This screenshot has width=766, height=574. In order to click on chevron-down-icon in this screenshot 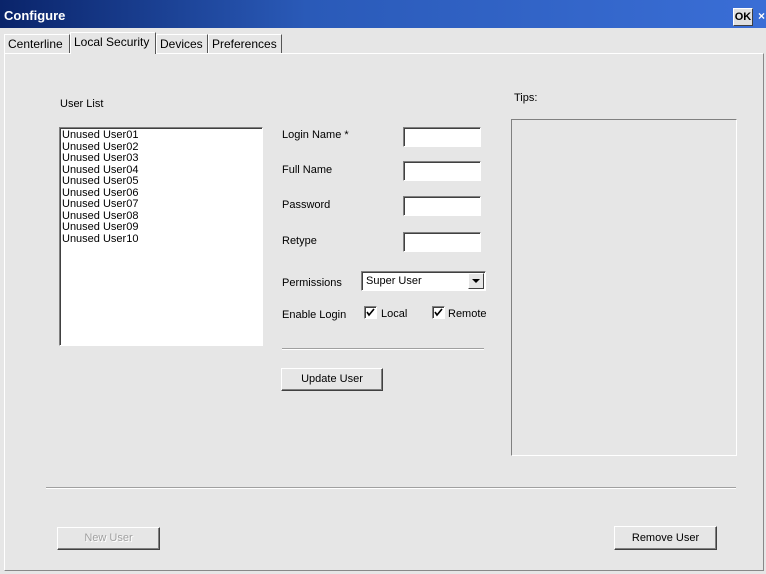, I will do `click(476, 281)`.